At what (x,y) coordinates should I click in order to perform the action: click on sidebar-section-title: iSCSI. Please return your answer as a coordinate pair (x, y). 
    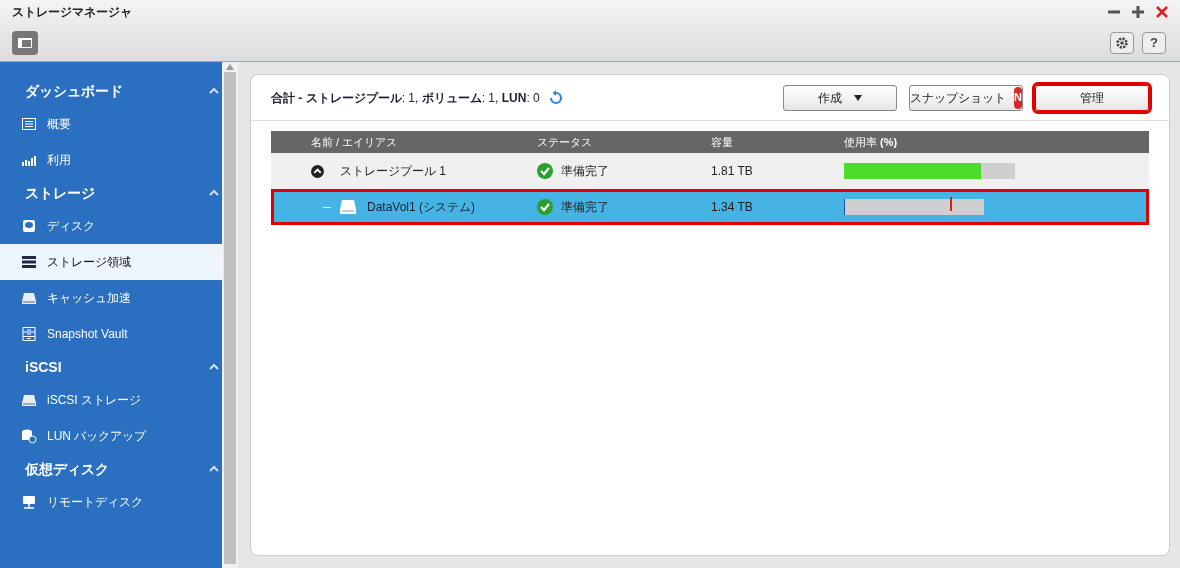
    Looking at the image, I should click on (43, 367).